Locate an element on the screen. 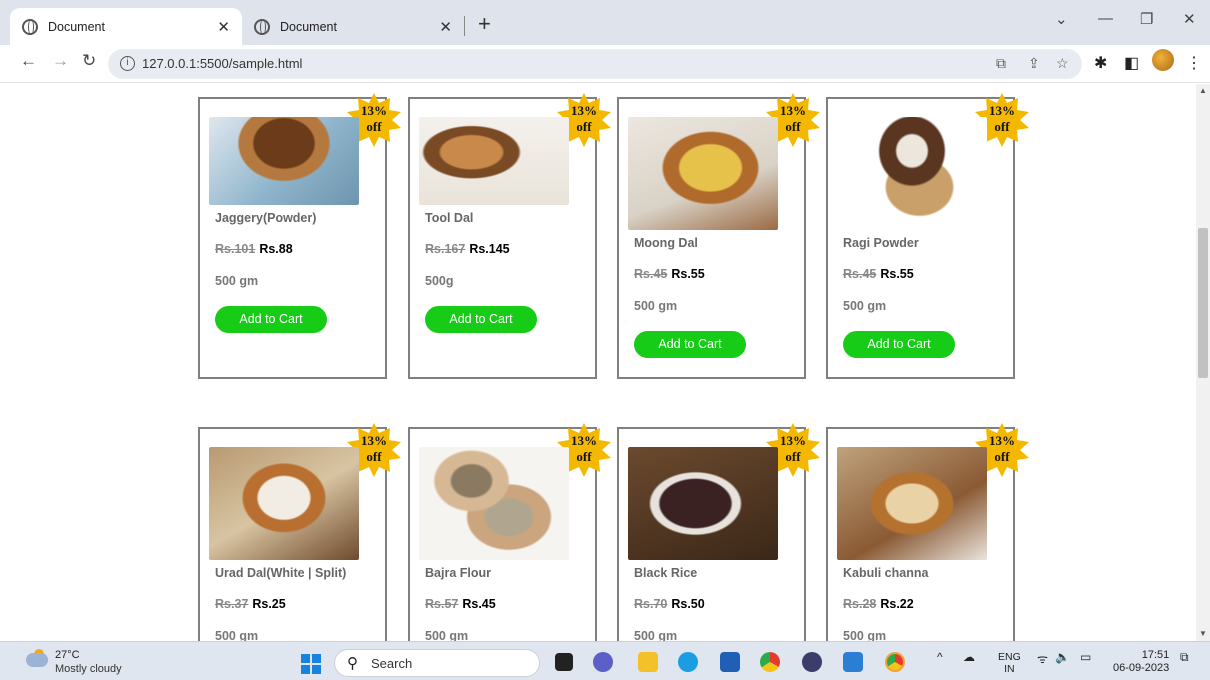 This screenshot has width=1210, height=680. tab-document-active: Document ✕ is located at coordinates (126, 26).